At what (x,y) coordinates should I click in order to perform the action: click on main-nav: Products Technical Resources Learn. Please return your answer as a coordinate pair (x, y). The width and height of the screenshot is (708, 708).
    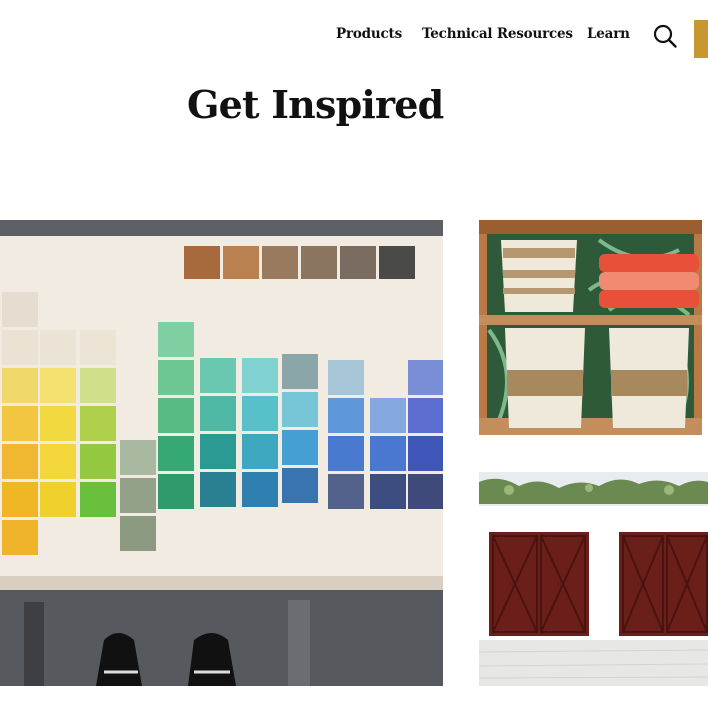
    Looking at the image, I should click on (354, 40).